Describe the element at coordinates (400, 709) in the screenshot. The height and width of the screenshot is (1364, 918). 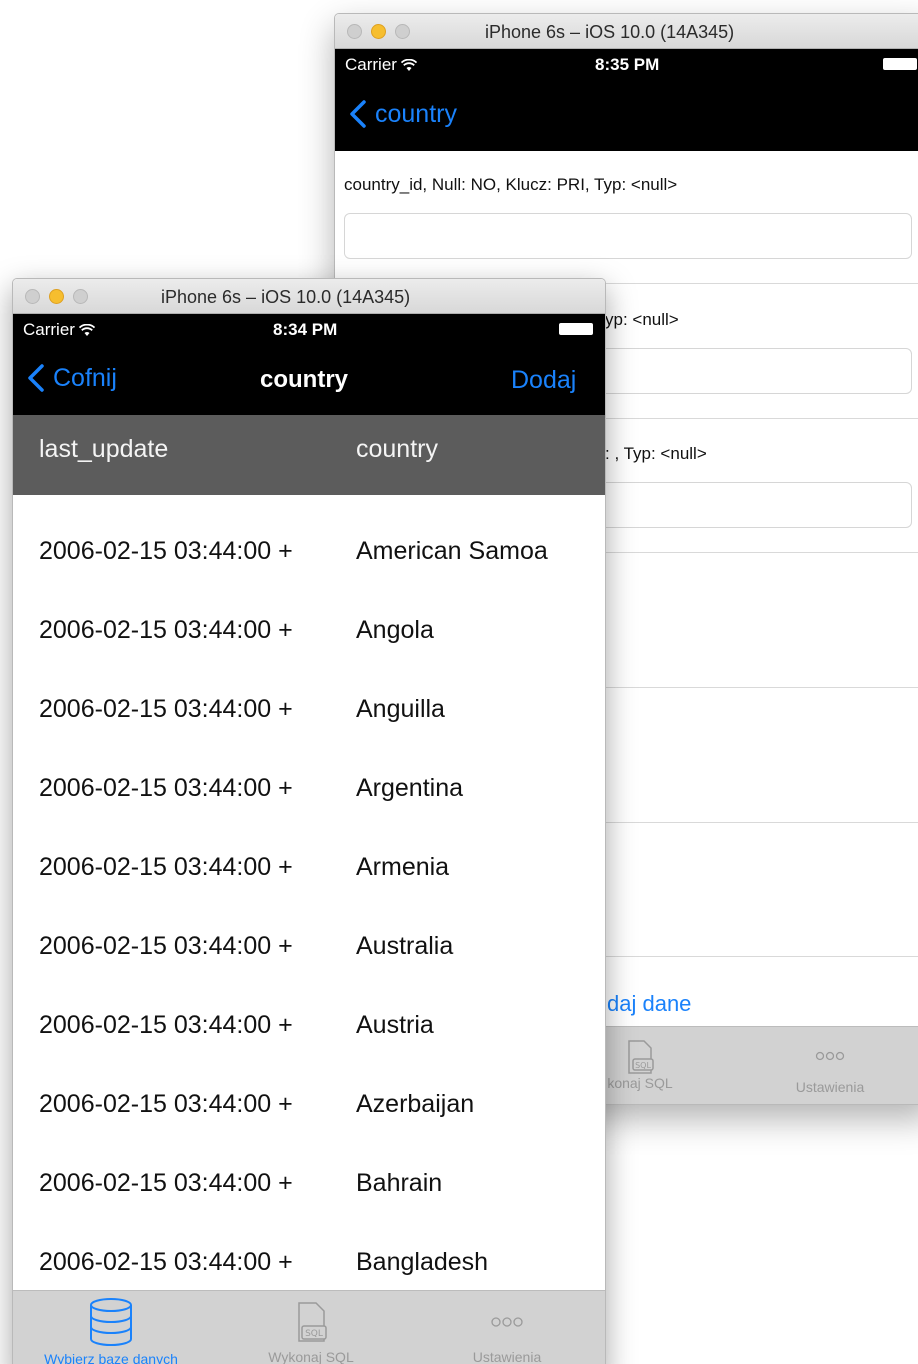
I see `cell-country: Anguilla` at that location.